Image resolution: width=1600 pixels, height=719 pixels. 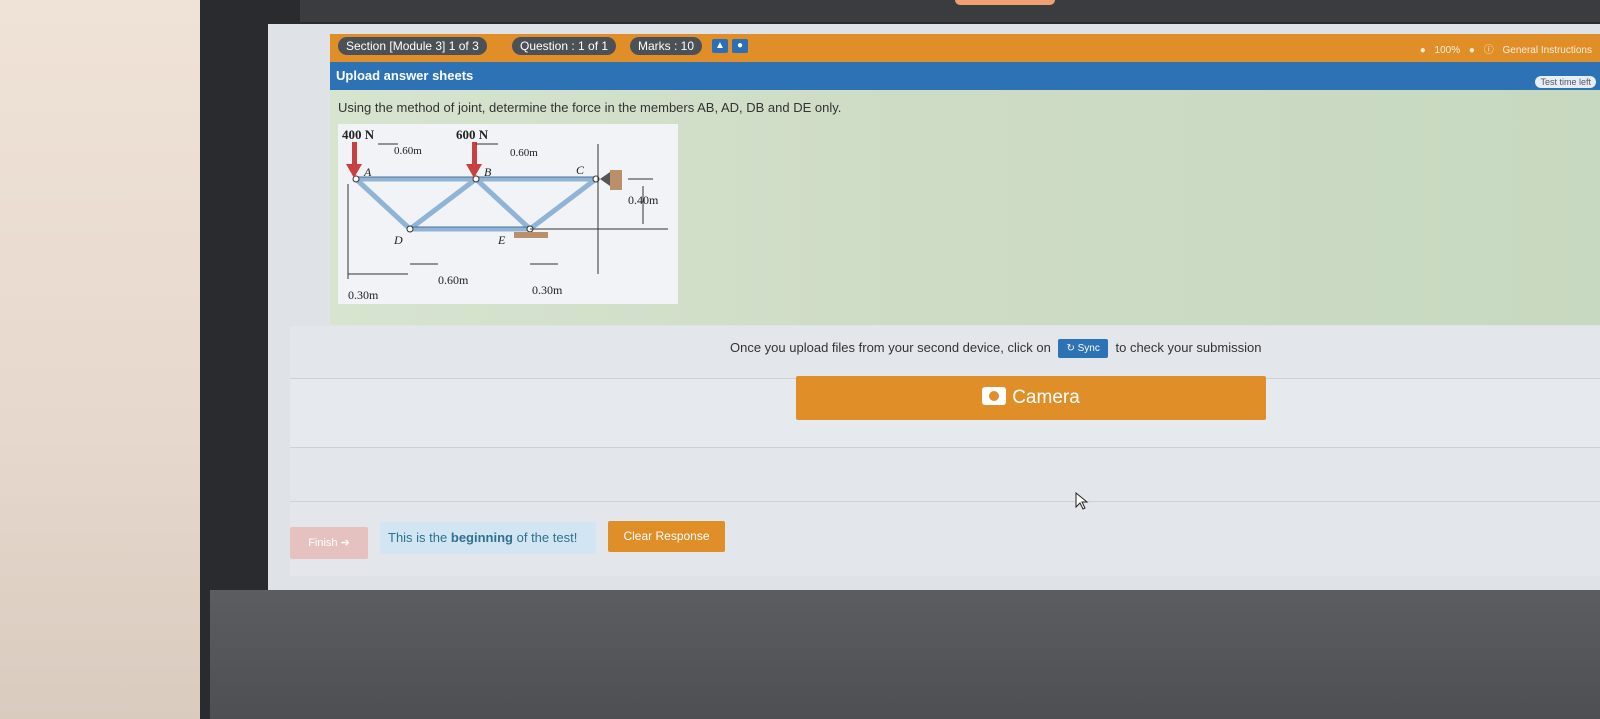 What do you see at coordinates (501, 240) in the screenshot?
I see `node-e-label: E` at bounding box center [501, 240].